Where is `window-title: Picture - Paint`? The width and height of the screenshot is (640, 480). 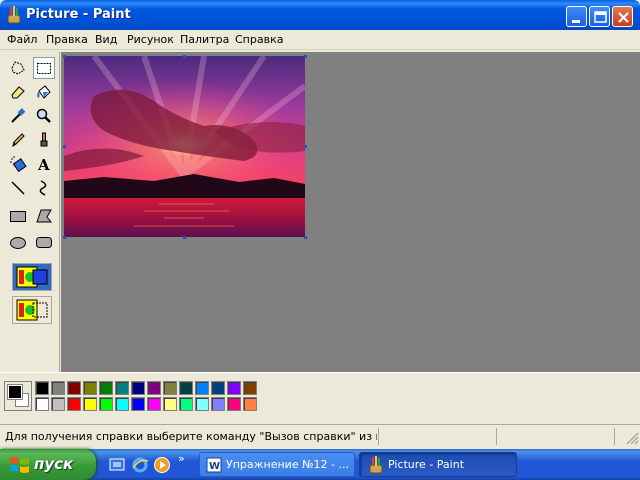
window-title: Picture - Paint is located at coordinates (78, 14).